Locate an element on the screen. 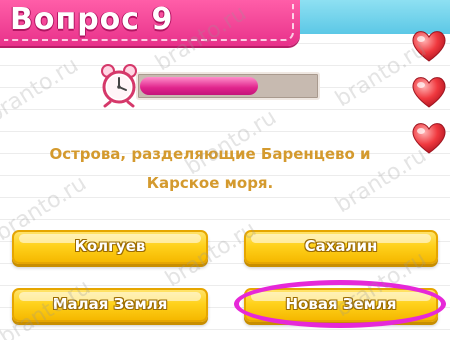 Image resolution: width=450 pixels, height=340 pixels. answer-label: Сахалин is located at coordinates (341, 246).